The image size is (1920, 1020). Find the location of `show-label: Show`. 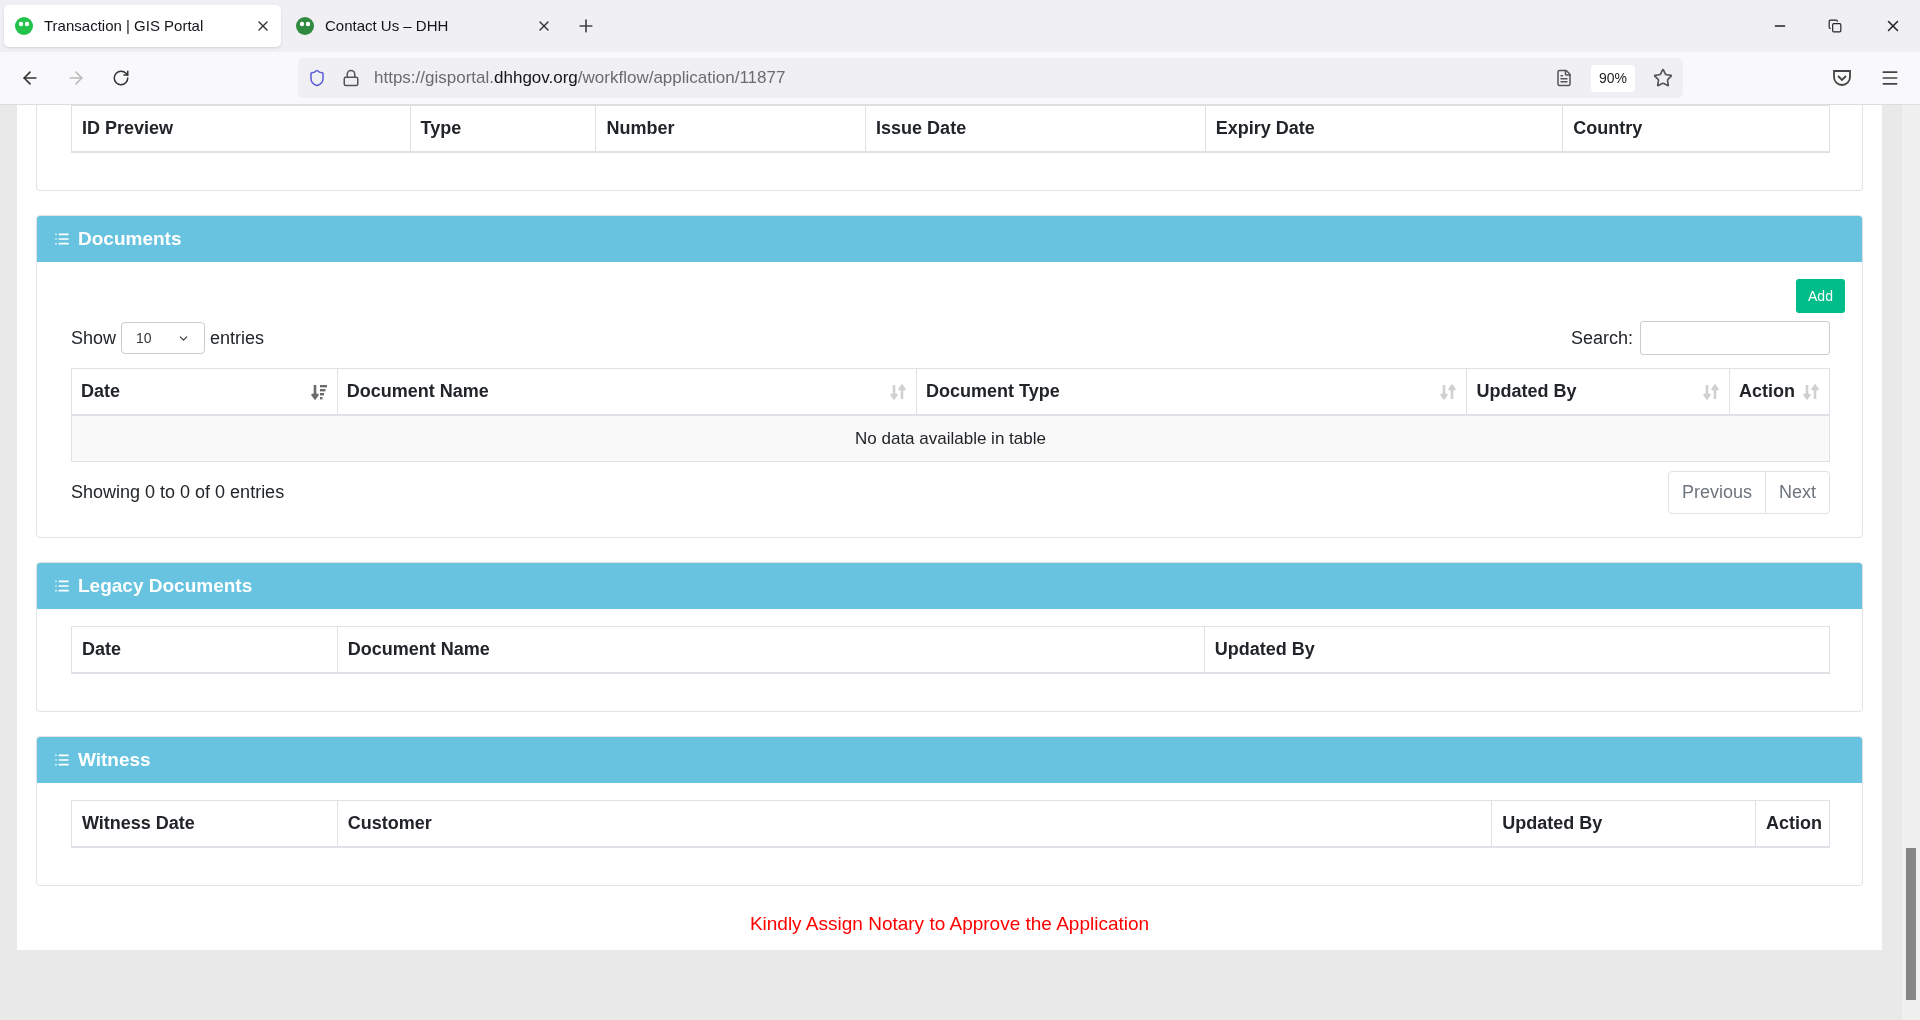

show-label: Show is located at coordinates (94, 338).